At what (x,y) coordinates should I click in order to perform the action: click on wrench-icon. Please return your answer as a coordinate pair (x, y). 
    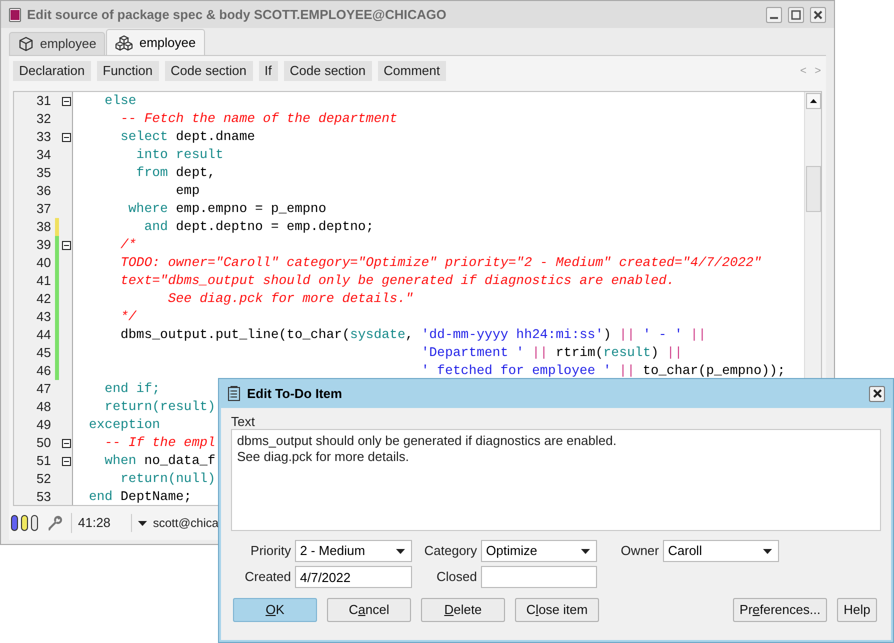
    Looking at the image, I should click on (55, 523).